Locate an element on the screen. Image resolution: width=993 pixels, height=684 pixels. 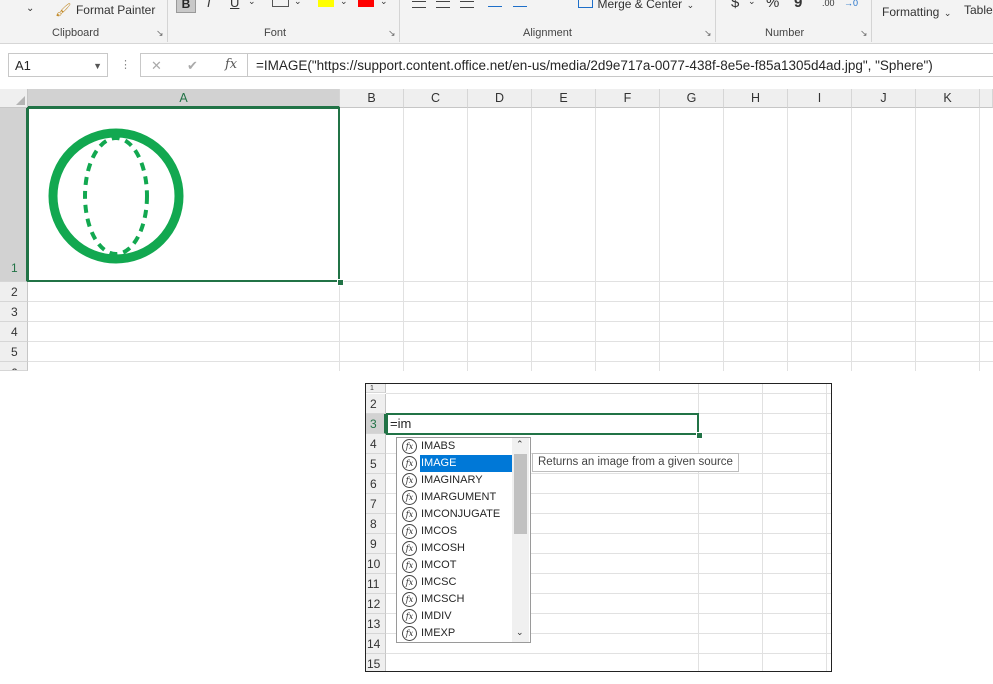
underline-button: U is located at coordinates (234, 5).